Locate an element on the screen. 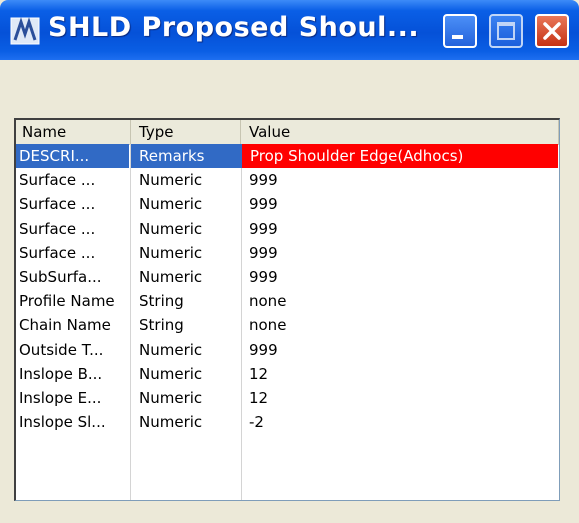 Image resolution: width=579 pixels, height=523 pixels. maximize-button is located at coordinates (506, 31).